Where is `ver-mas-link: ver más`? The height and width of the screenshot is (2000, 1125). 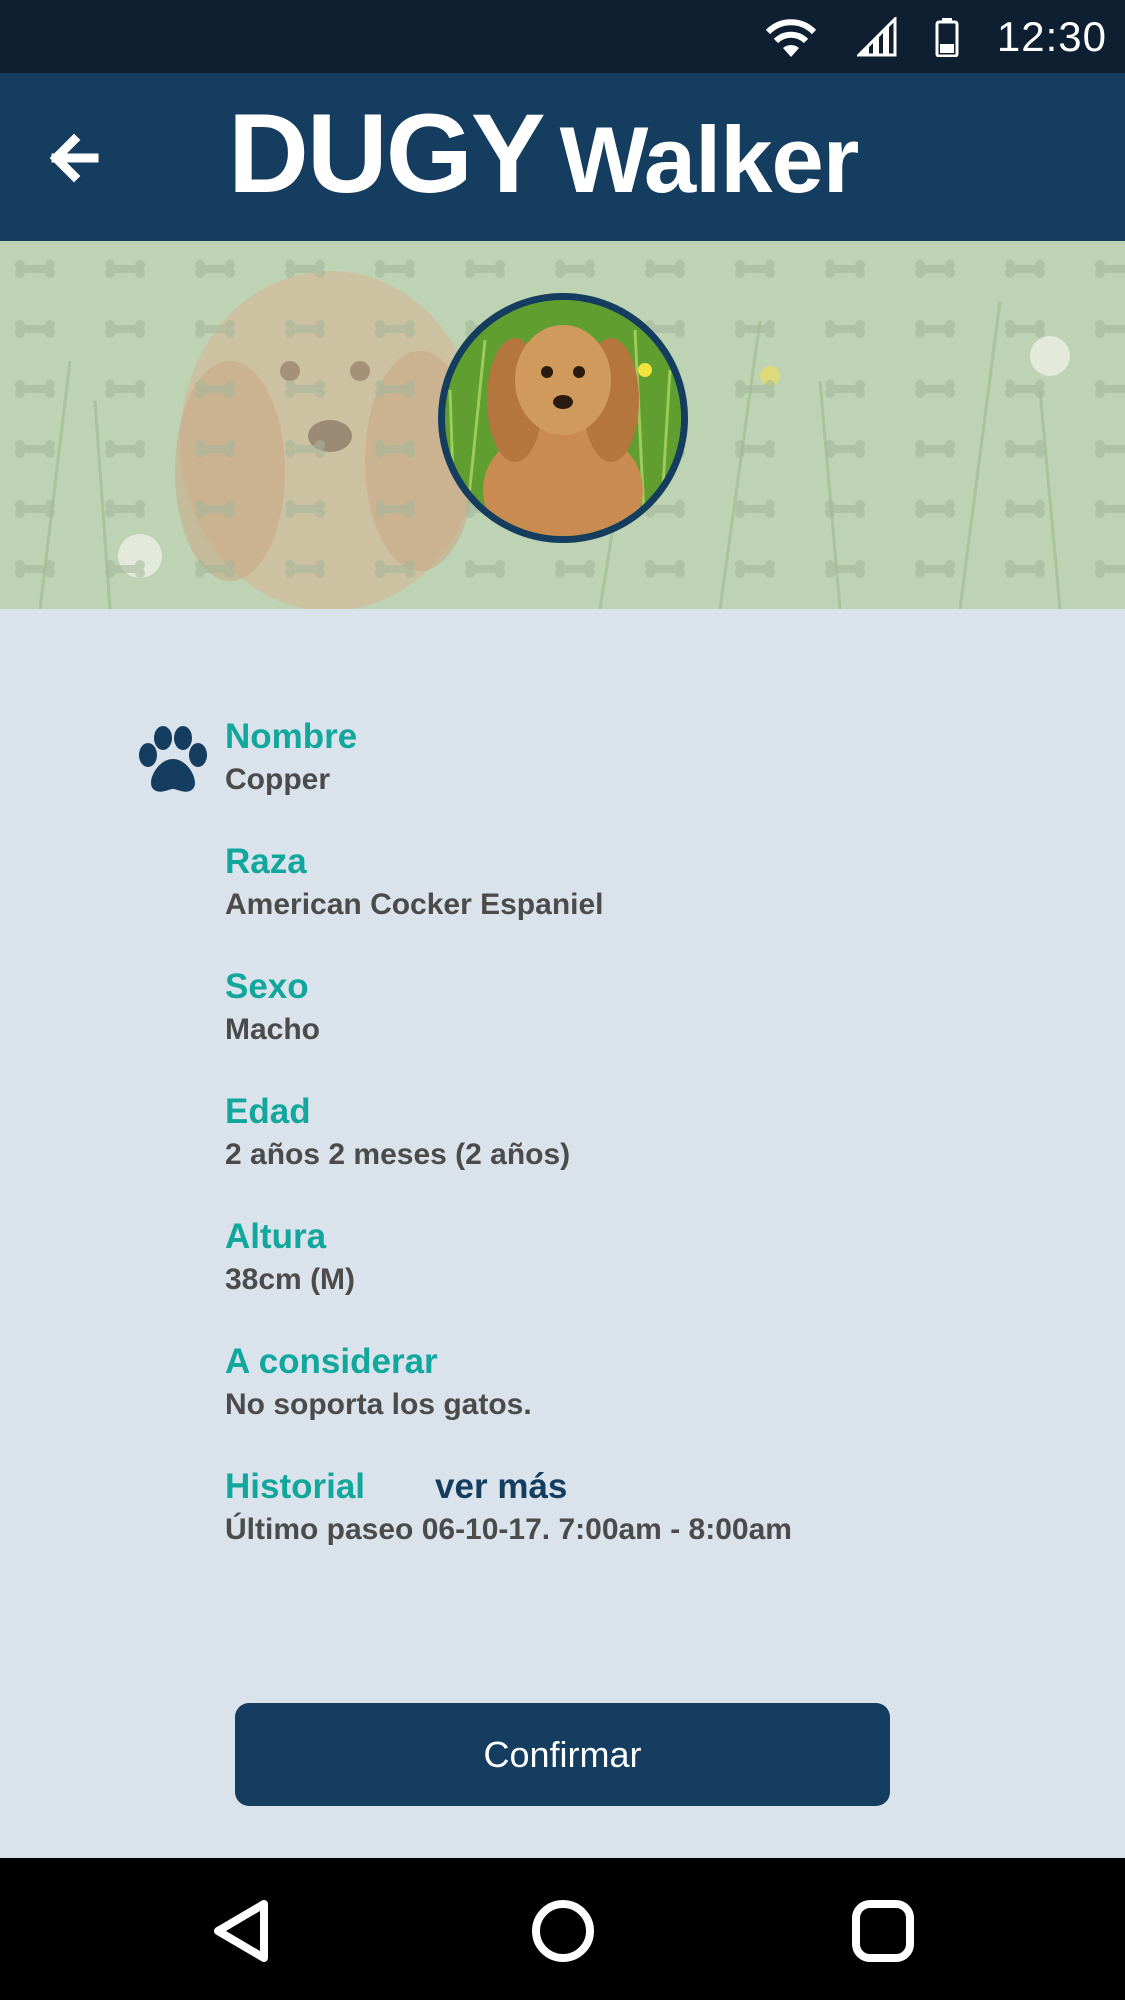 ver-mas-link: ver más is located at coordinates (501, 1486).